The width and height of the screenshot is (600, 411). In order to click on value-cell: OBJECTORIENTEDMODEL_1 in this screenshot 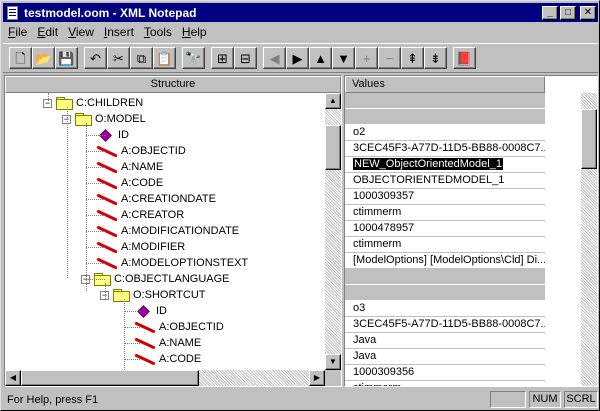, I will do `click(445, 181)`.